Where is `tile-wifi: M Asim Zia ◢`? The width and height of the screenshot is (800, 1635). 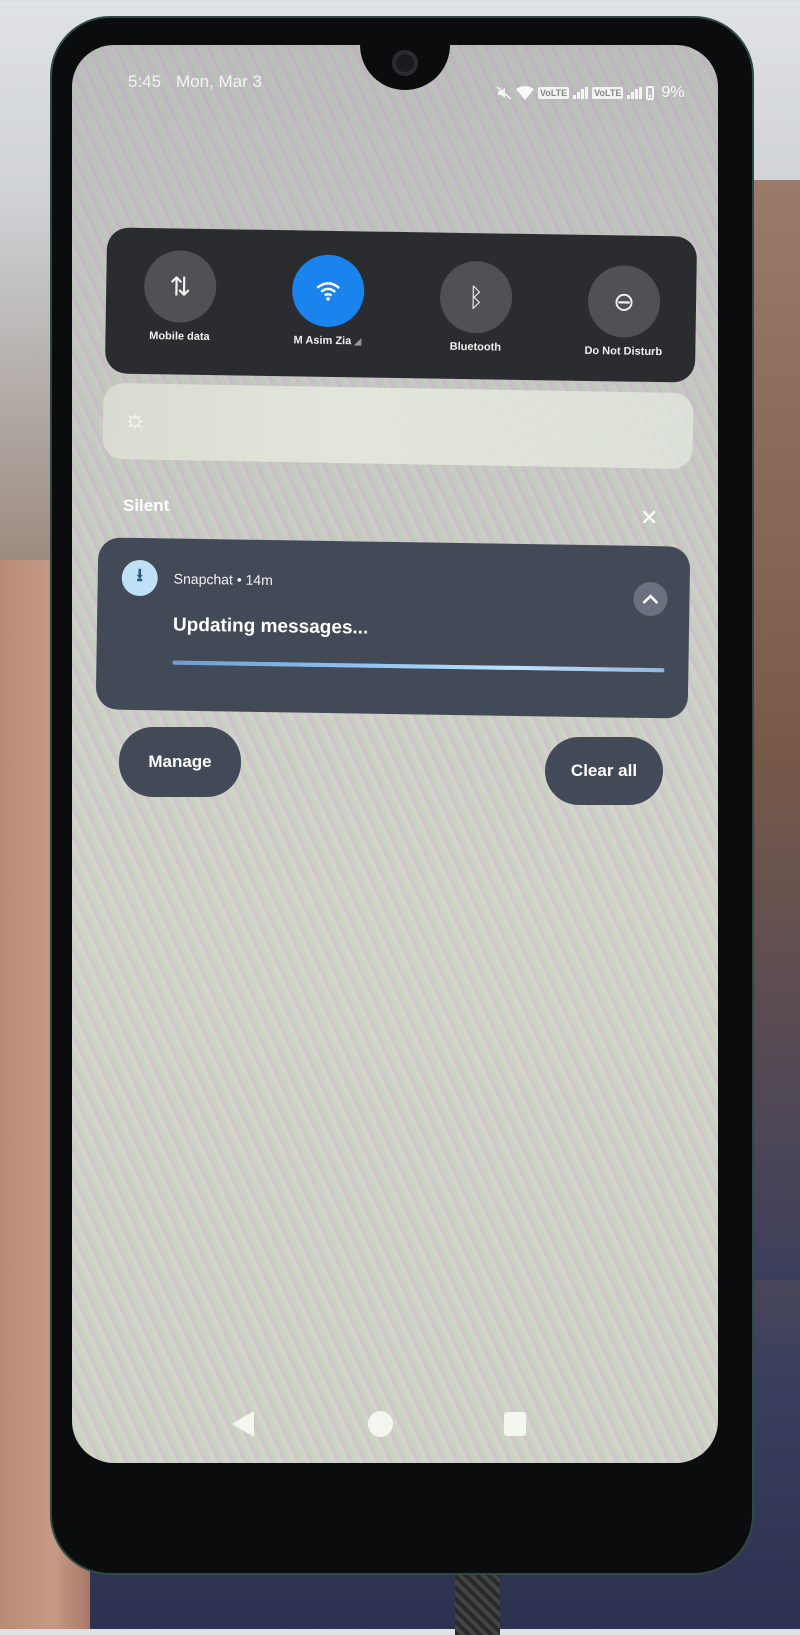 tile-wifi: M Asim Zia ◢ is located at coordinates (327, 301).